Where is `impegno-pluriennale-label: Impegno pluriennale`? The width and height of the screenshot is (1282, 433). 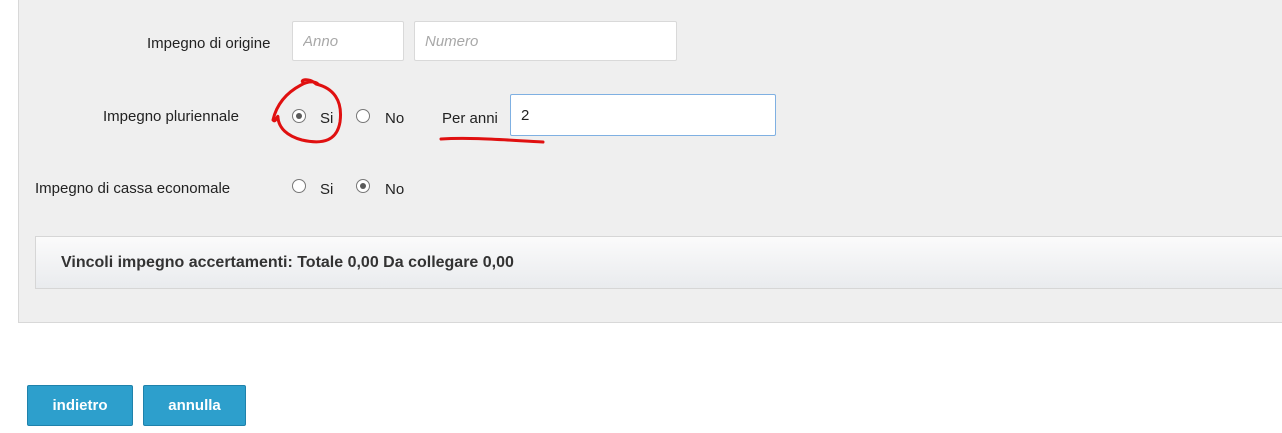
impegno-pluriennale-label: Impegno pluriennale is located at coordinates (171, 116).